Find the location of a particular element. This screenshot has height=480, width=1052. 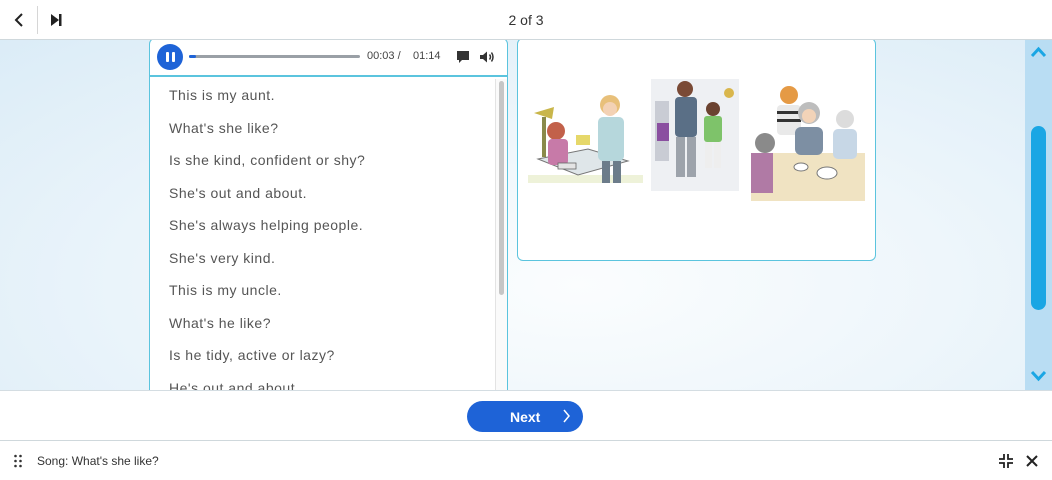

uncle-illustration is located at coordinates (695, 135).